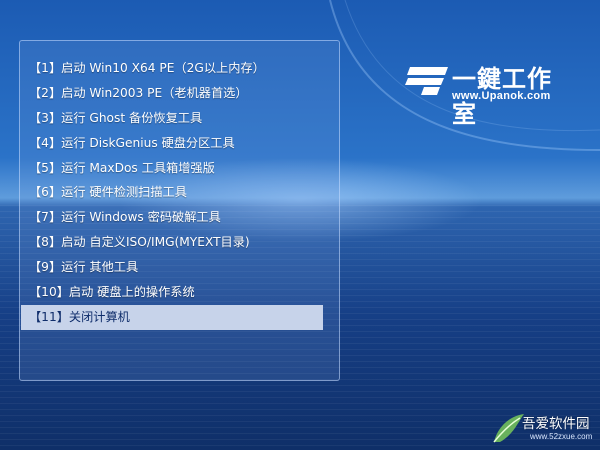 The height and width of the screenshot is (450, 600). What do you see at coordinates (426, 81) in the screenshot?
I see `brand-logo-icon` at bounding box center [426, 81].